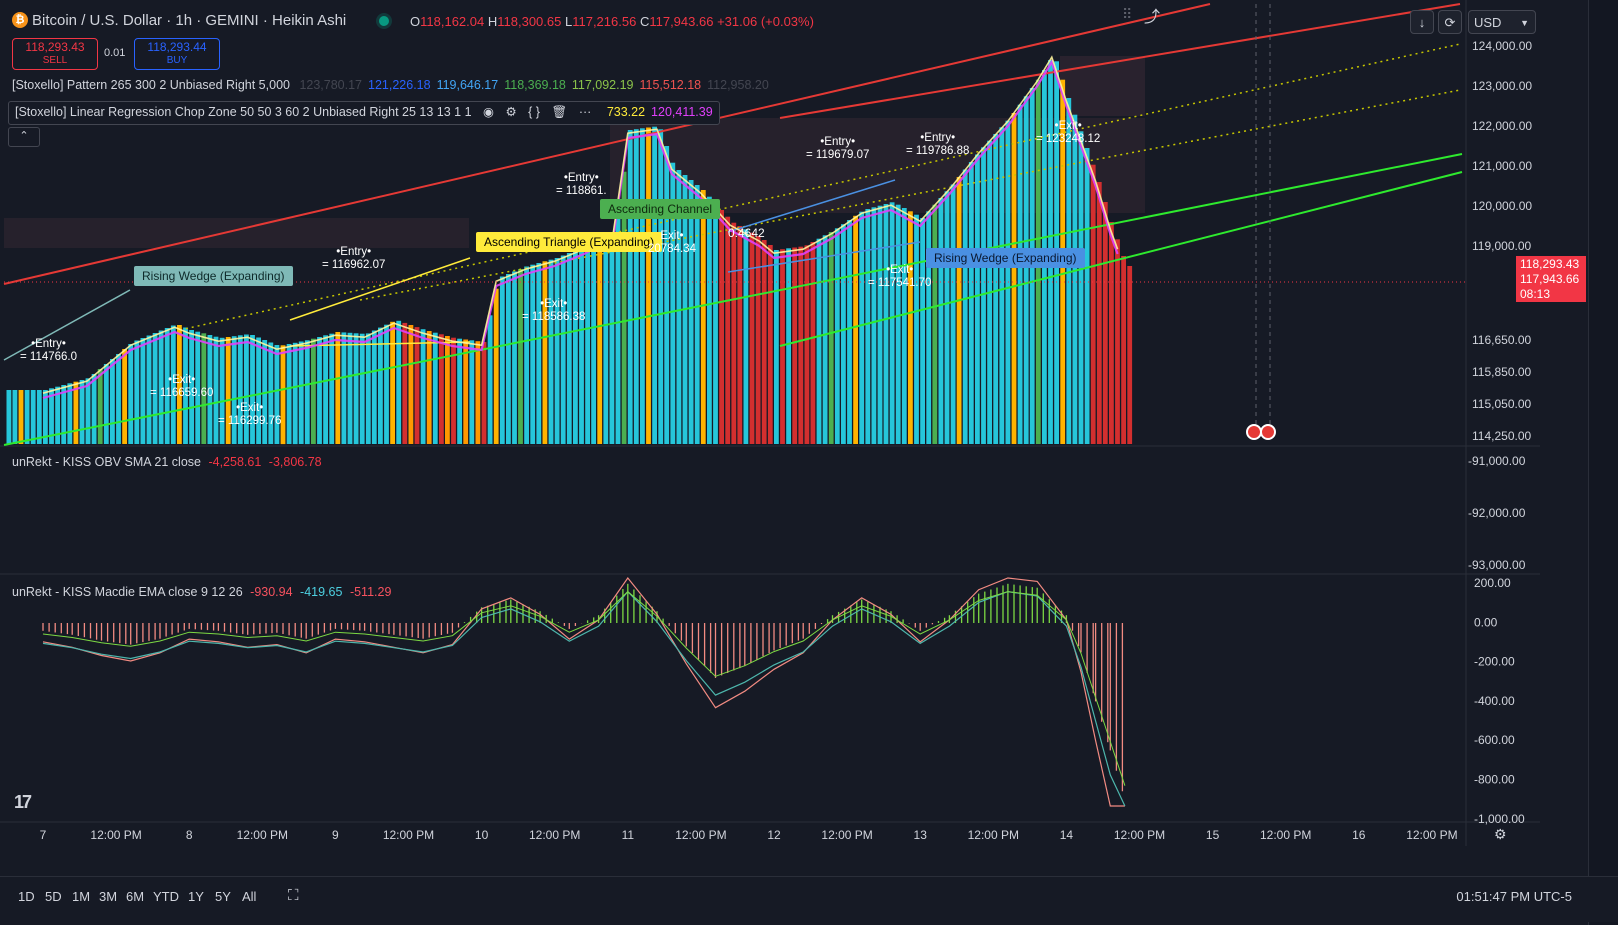 Image resolution: width=1618 pixels, height=925 pixels. Describe the element at coordinates (1422, 22) in the screenshot. I see `download-button: ↓` at that location.